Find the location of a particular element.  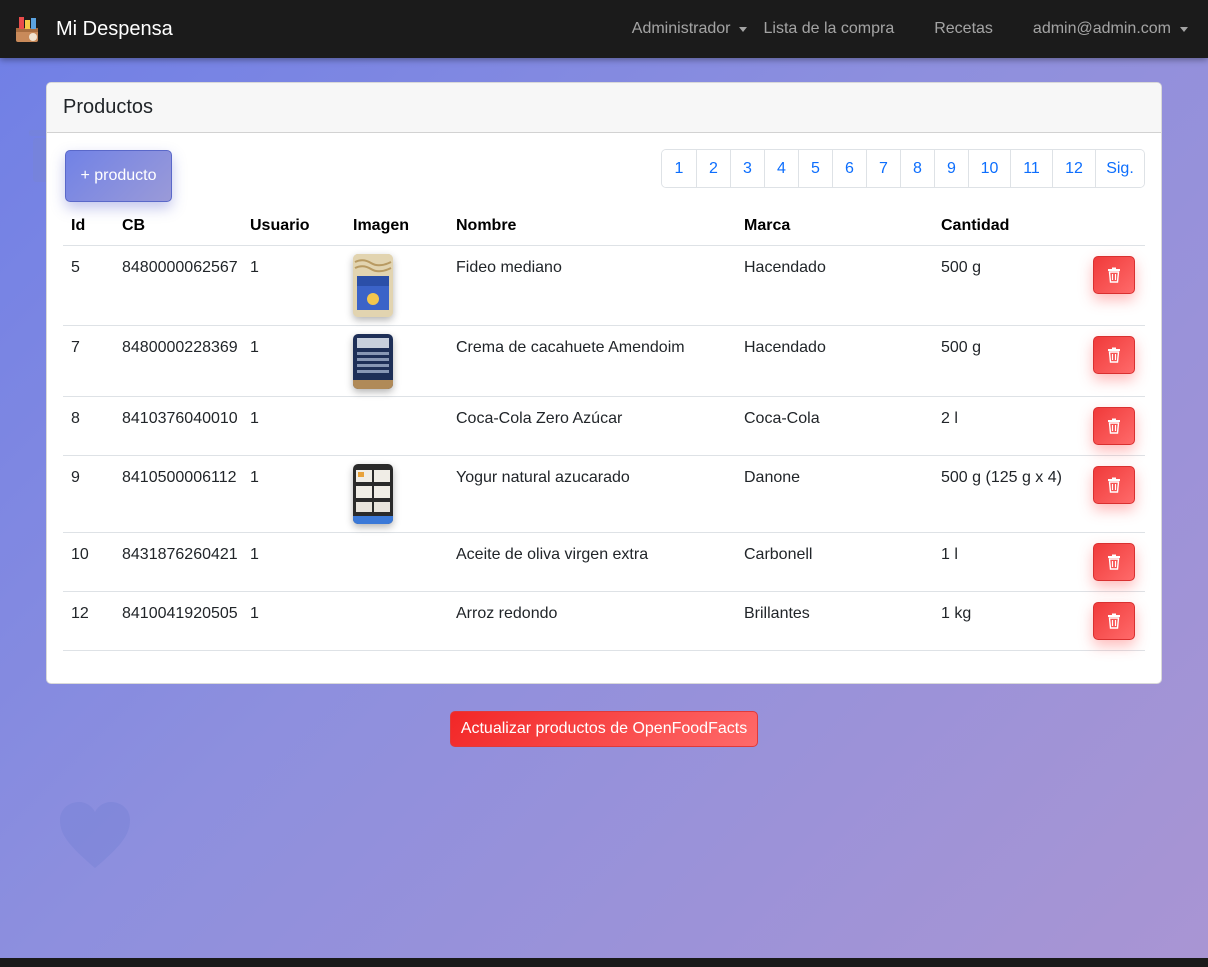

nav-item-lista-compra: Lista de la compra is located at coordinates (828, 29).